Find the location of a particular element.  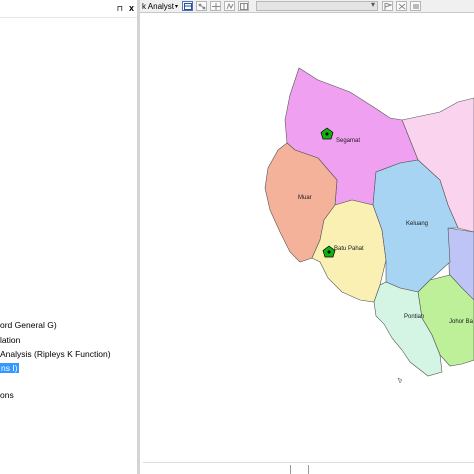

network-analyst-window-button is located at coordinates (188, 6).